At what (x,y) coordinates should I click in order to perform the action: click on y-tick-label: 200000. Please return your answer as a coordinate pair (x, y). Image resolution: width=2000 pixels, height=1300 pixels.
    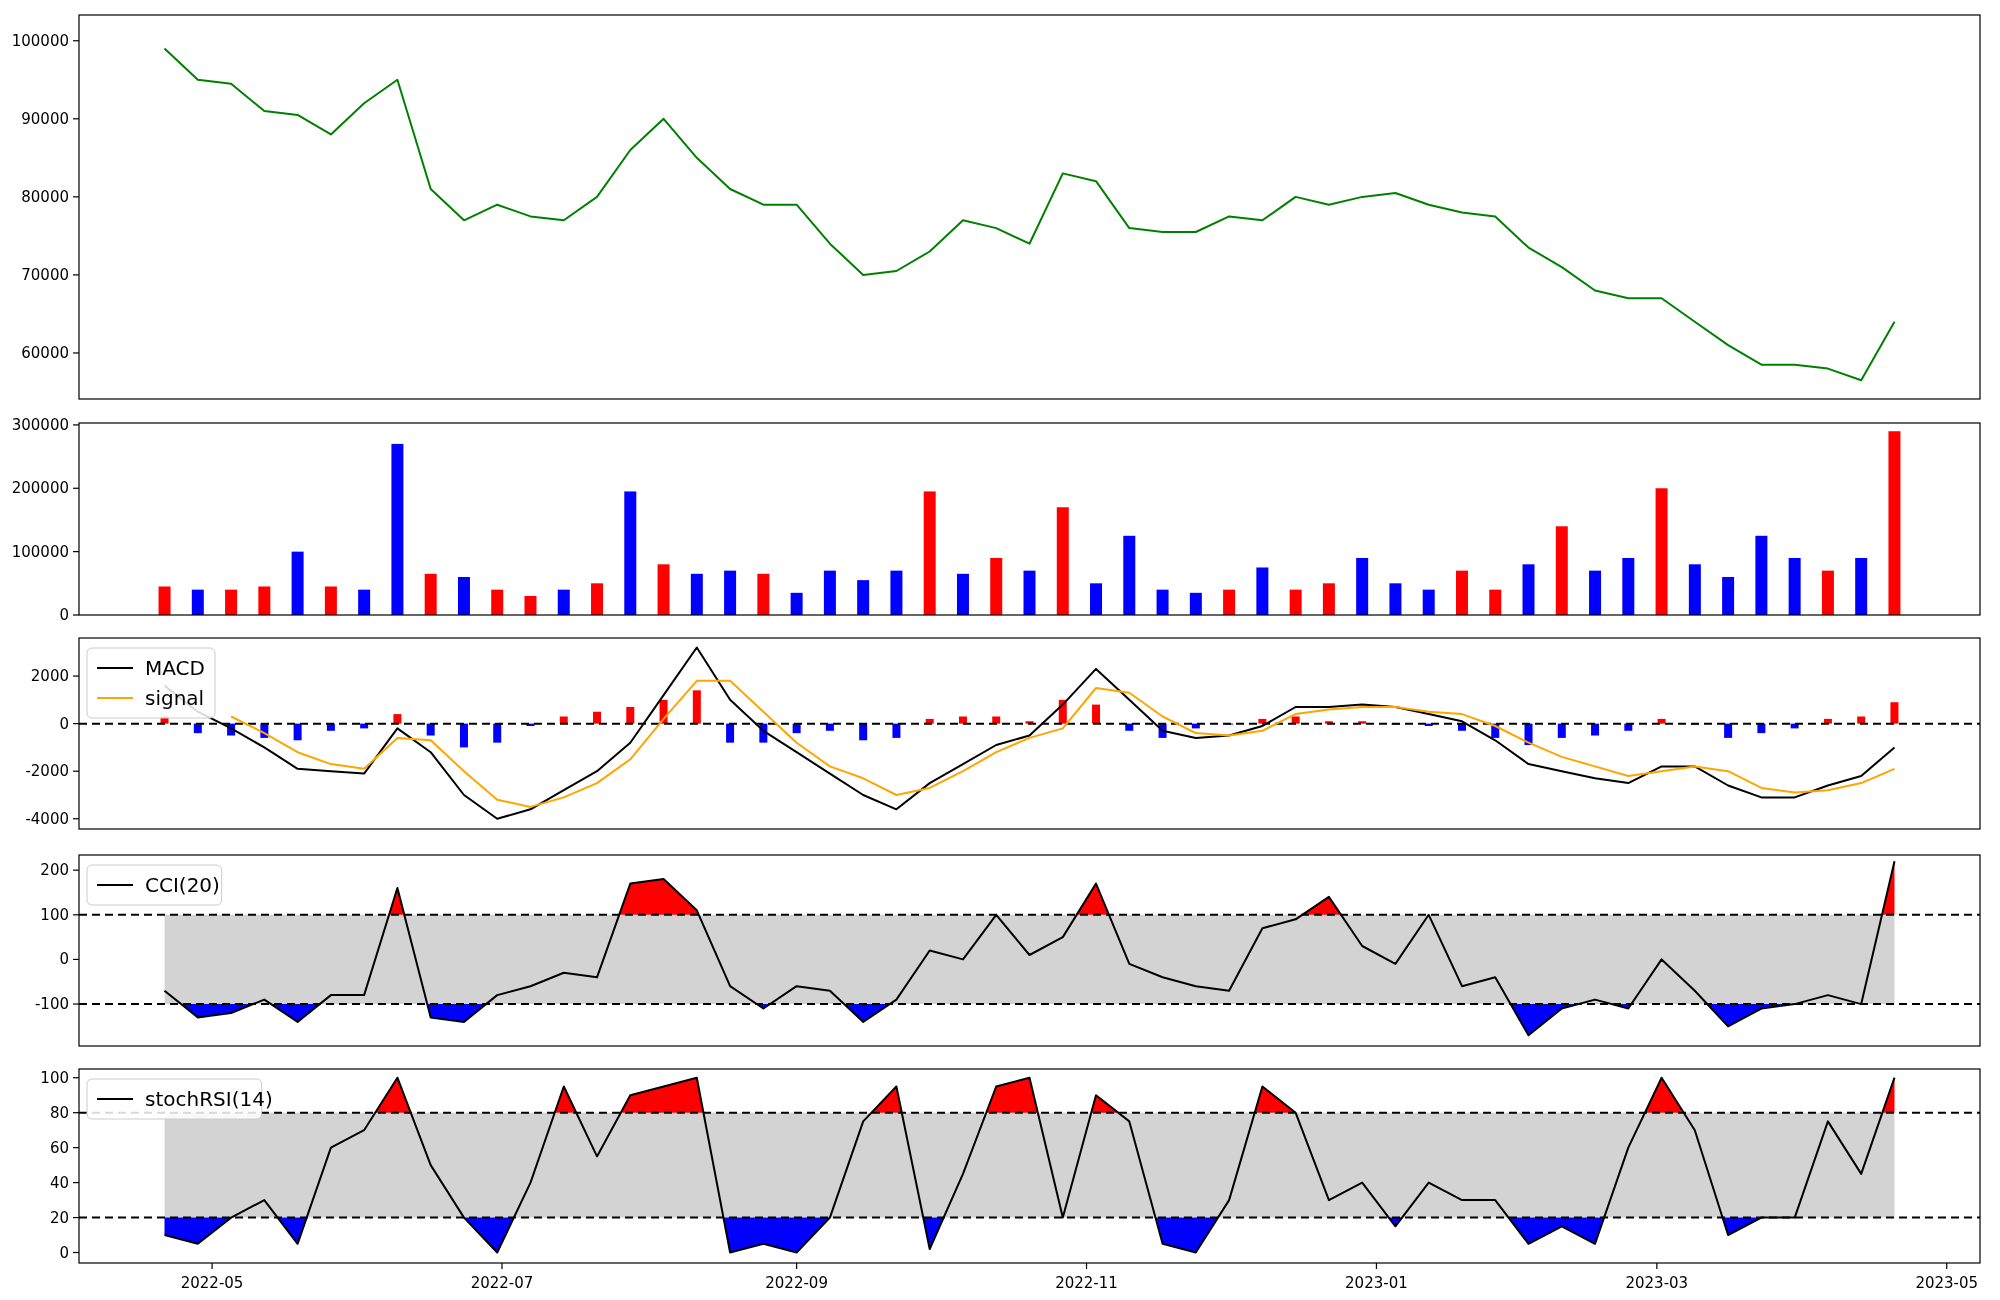
    Looking at the image, I should click on (40, 488).